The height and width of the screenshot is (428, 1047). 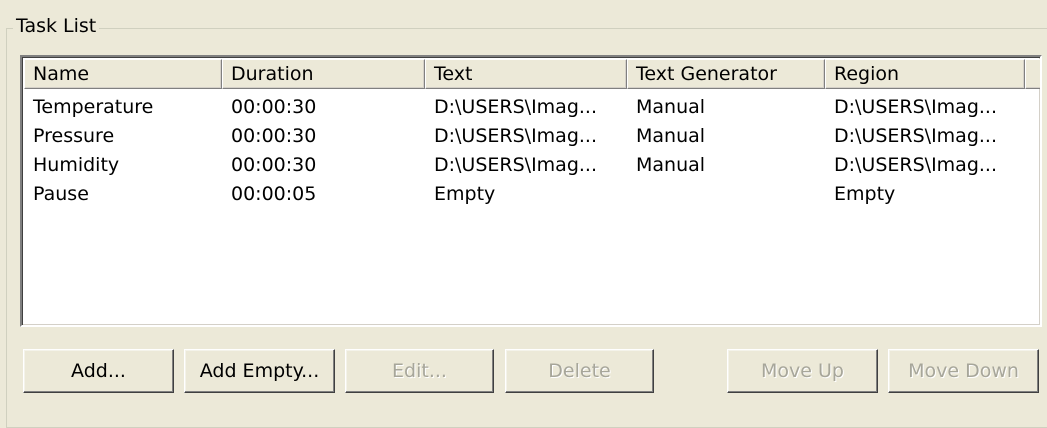 What do you see at coordinates (123, 74) in the screenshot?
I see `column-header-name: Name` at bounding box center [123, 74].